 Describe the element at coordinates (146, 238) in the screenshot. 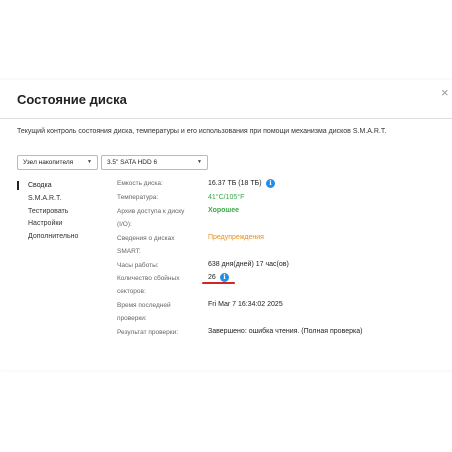

I see `smart-info-label: Сведения о дисках` at that location.